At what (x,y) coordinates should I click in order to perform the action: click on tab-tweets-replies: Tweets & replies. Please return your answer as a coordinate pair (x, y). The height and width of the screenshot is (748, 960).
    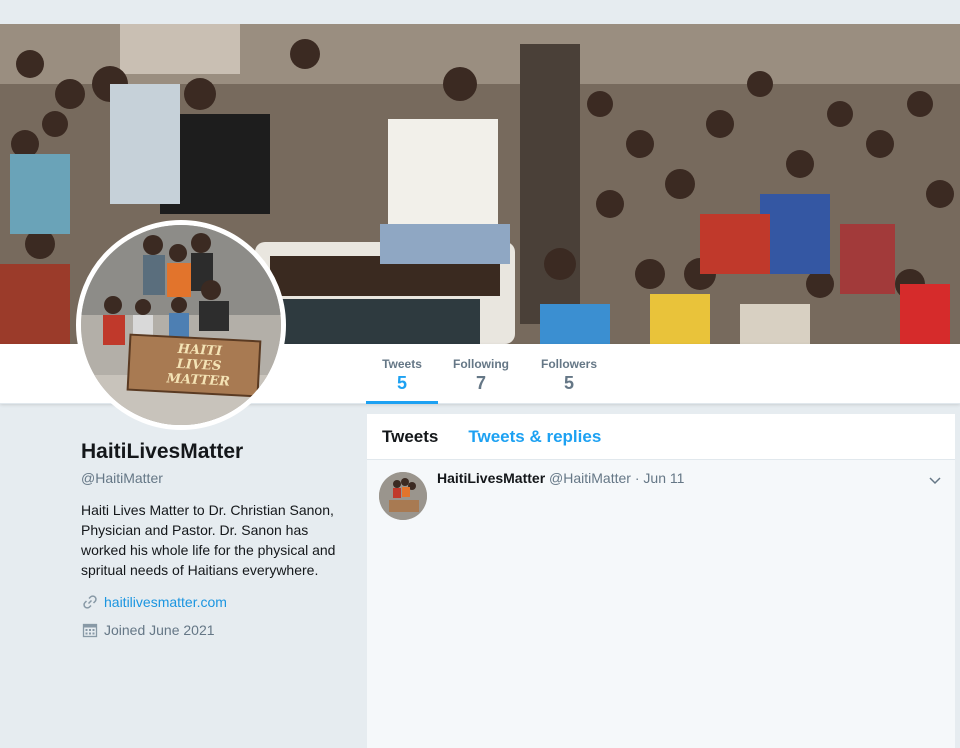
    Looking at the image, I should click on (534, 437).